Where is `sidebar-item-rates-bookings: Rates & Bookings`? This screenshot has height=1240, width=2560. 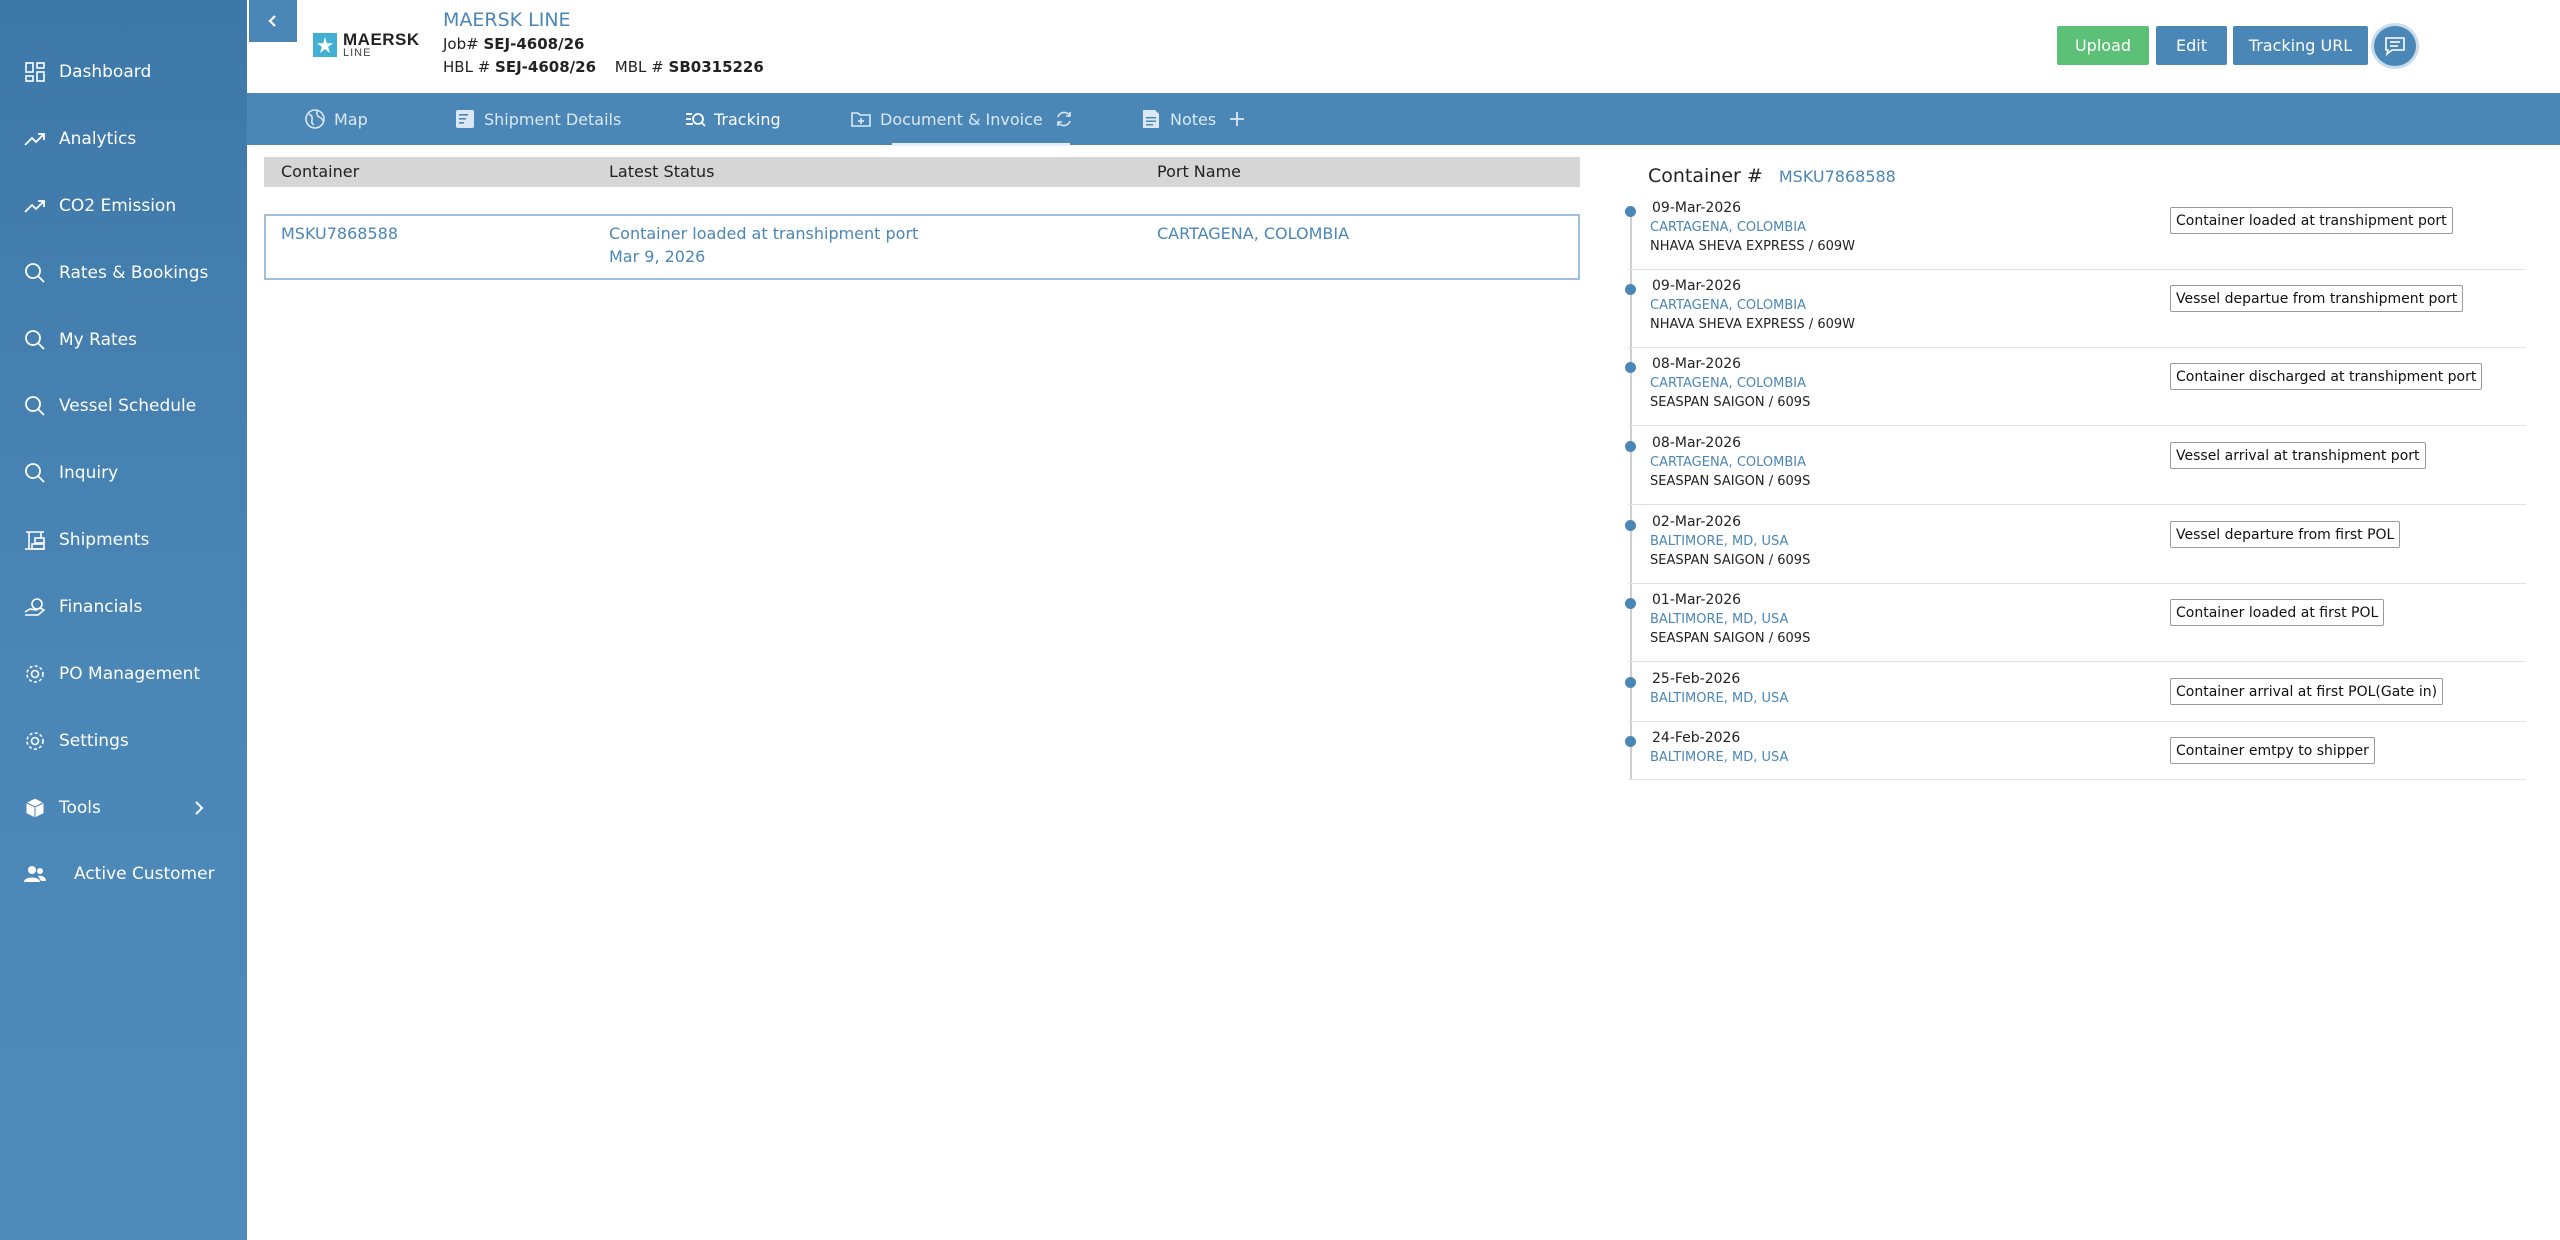 sidebar-item-rates-bookings: Rates & Bookings is located at coordinates (123, 273).